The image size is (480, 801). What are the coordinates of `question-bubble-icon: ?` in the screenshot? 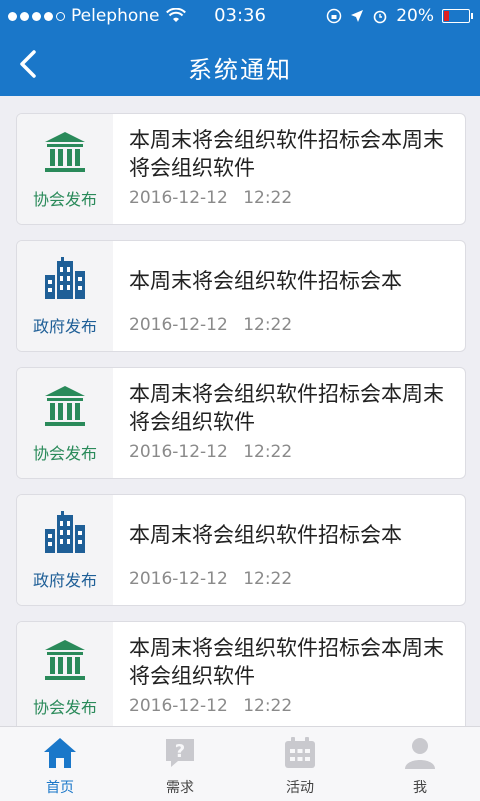 It's located at (180, 753).